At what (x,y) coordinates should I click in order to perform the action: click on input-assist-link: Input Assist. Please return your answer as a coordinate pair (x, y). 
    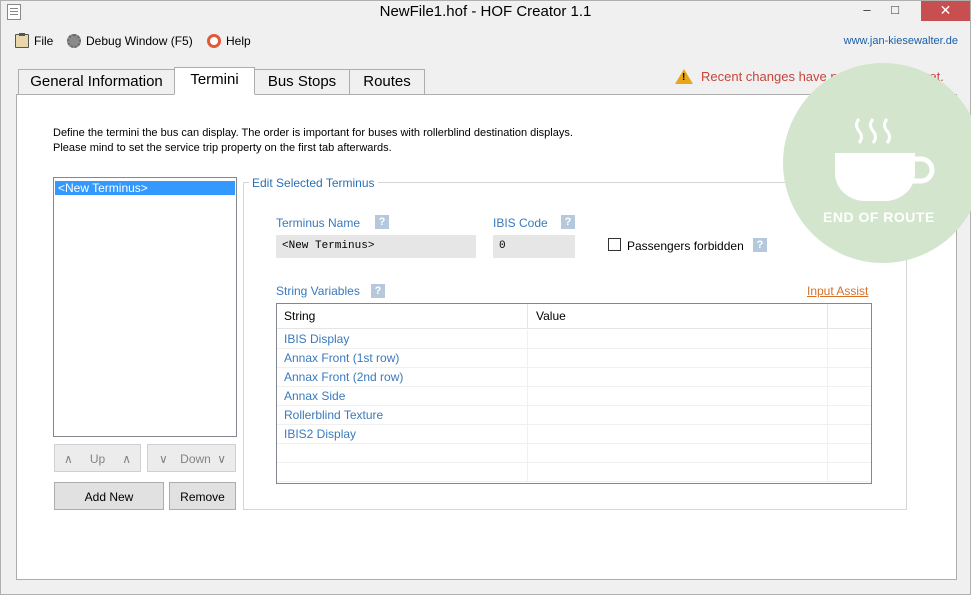
    Looking at the image, I should click on (837, 291).